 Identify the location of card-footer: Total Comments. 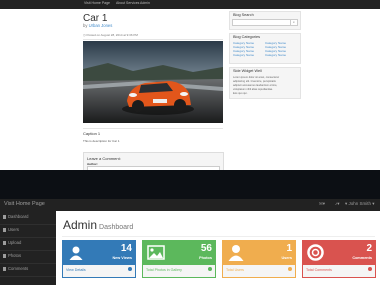
(339, 271).